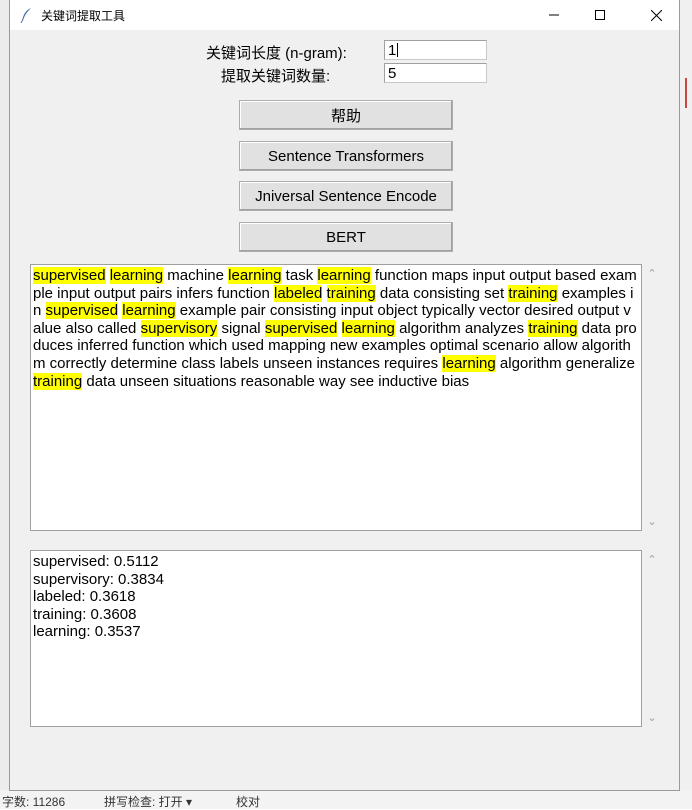 The height and width of the screenshot is (810, 692). Describe the element at coordinates (248, 802) in the screenshot. I see `background-proof: 校对` at that location.